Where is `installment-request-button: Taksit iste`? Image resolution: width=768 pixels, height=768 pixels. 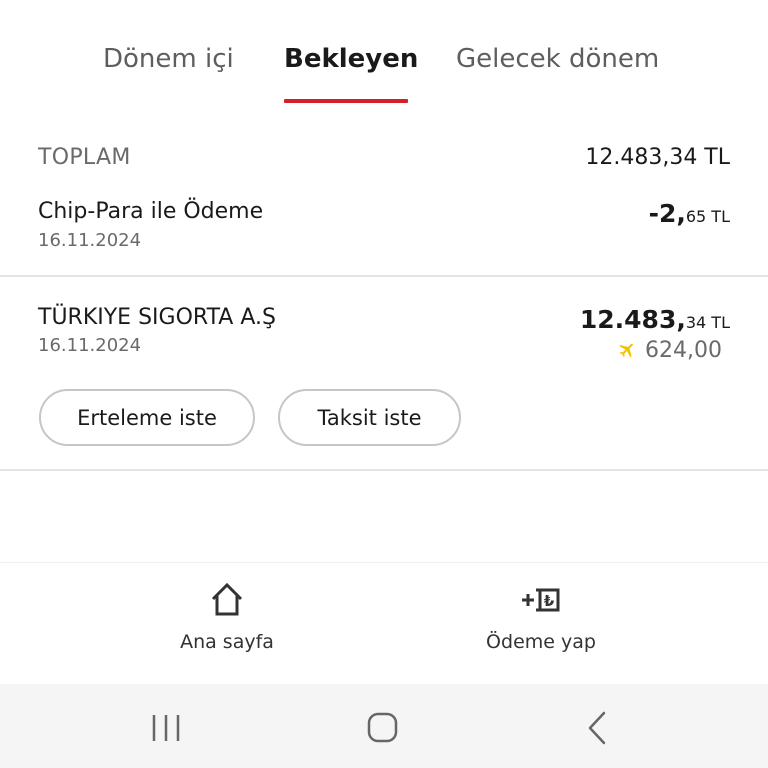 installment-request-button: Taksit iste is located at coordinates (369, 417).